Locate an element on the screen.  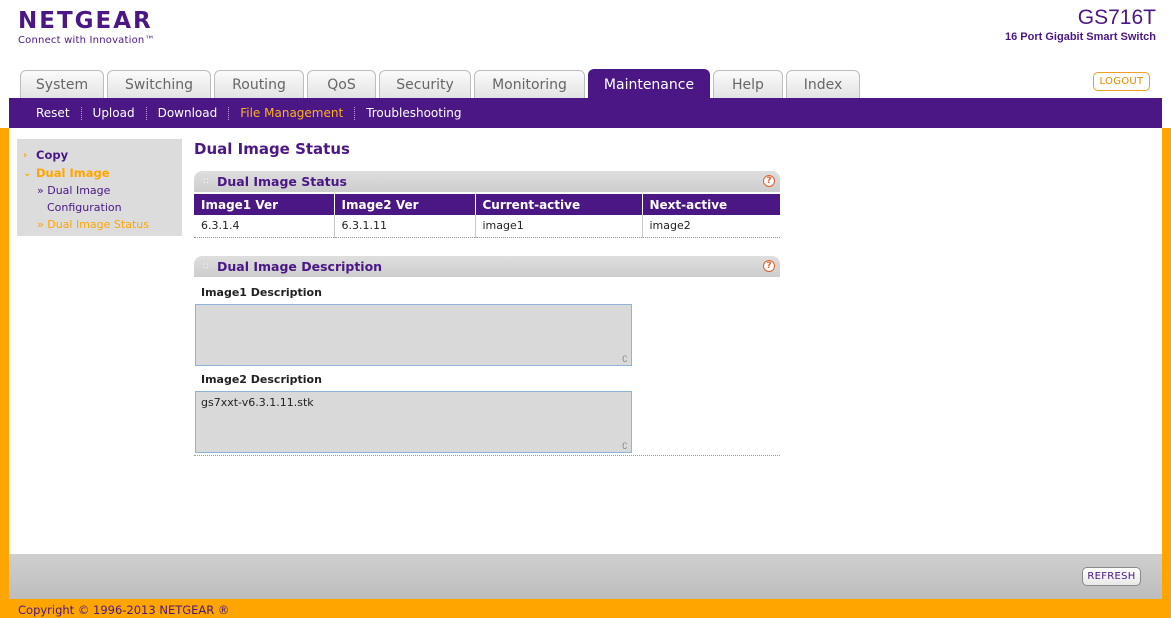
subnav-upload: Upload is located at coordinates (113, 113).